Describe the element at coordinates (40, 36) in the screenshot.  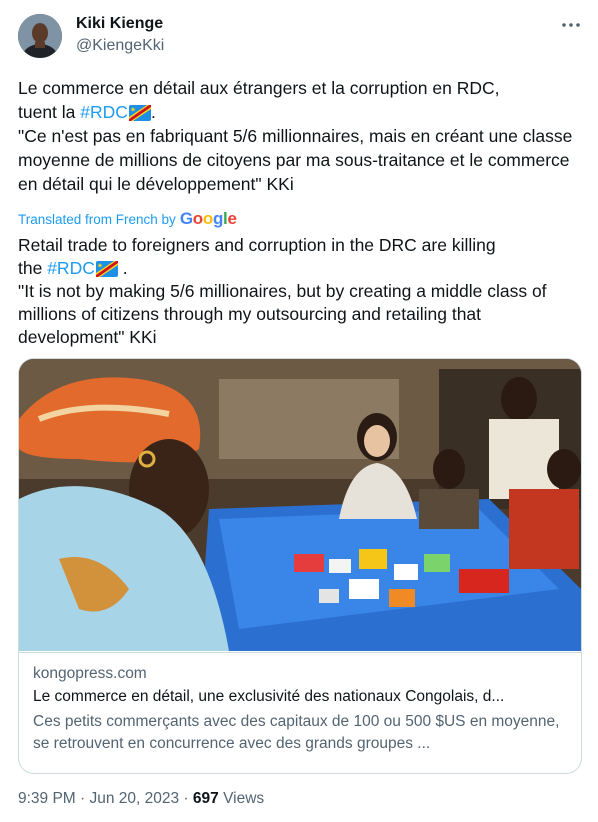
I see `avatar` at that location.